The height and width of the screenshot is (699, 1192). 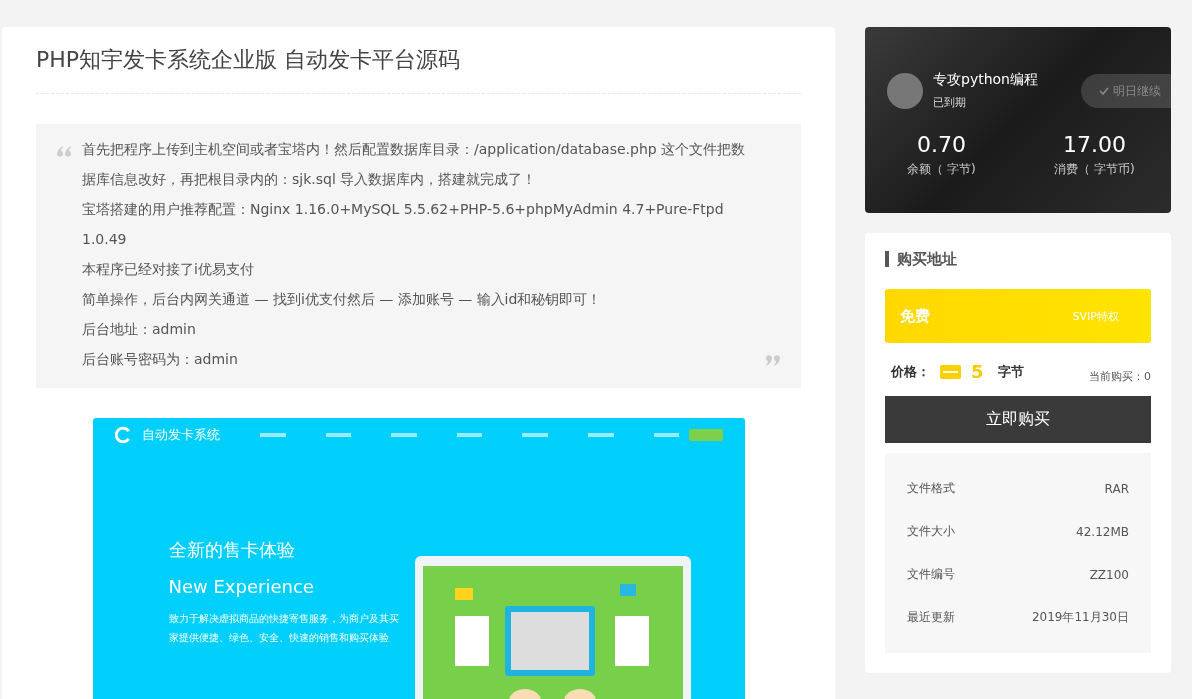 What do you see at coordinates (1102, 531) in the screenshot?
I see `detail-value: 42.12MB` at bounding box center [1102, 531].